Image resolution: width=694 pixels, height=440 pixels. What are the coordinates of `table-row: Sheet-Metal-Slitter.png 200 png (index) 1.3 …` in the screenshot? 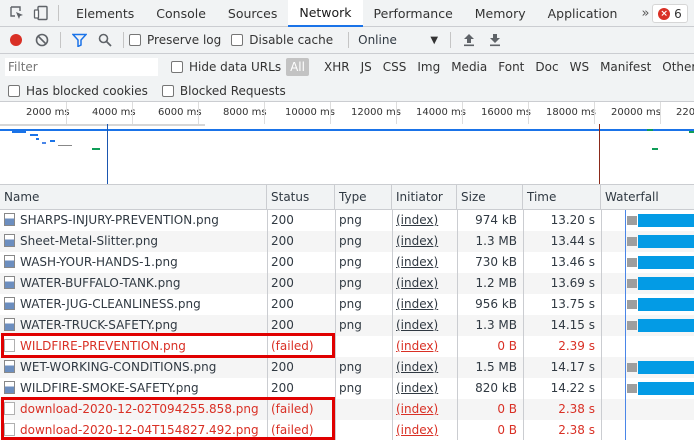 It's located at (347, 241).